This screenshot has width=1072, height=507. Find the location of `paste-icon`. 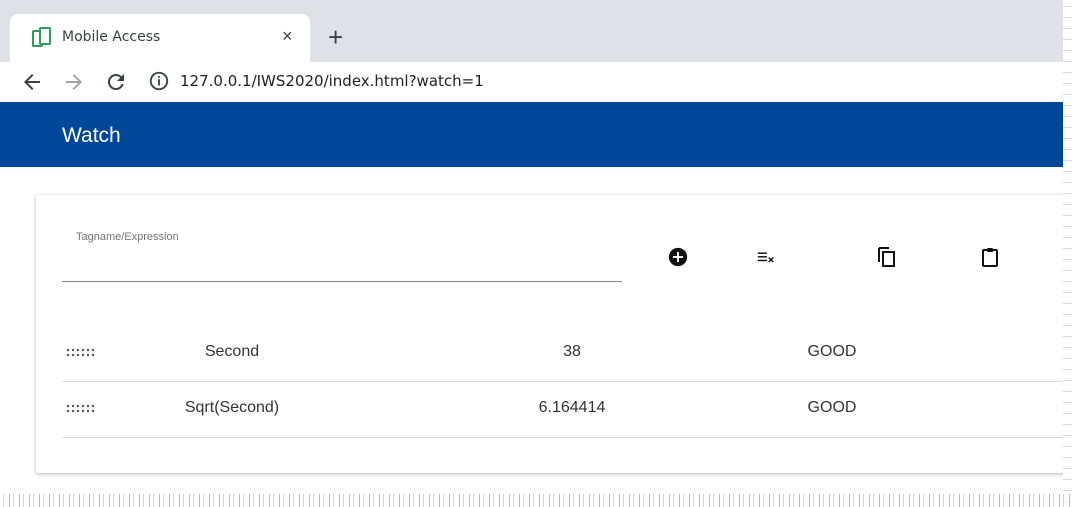

paste-icon is located at coordinates (990, 257).